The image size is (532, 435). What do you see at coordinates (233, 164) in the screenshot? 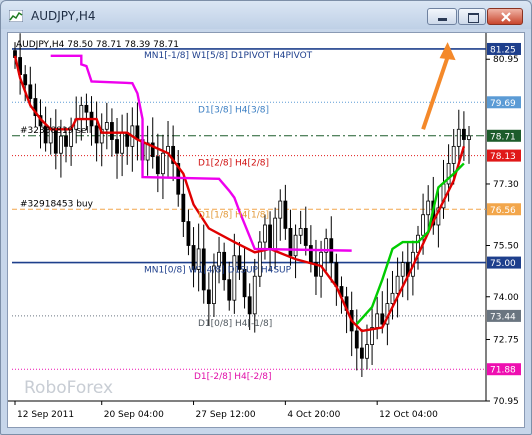
I see `level-label: D1[2/8] H4[2/8]` at bounding box center [233, 164].